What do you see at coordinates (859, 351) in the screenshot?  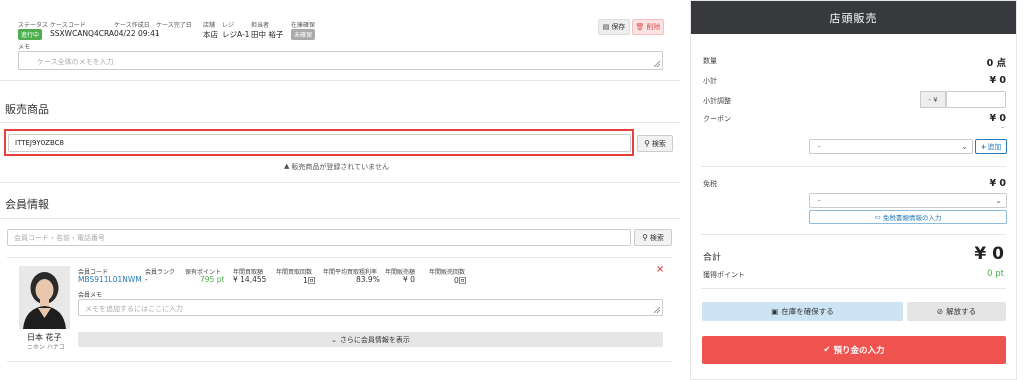 I see `deposit-label: 預り金の入力` at bounding box center [859, 351].